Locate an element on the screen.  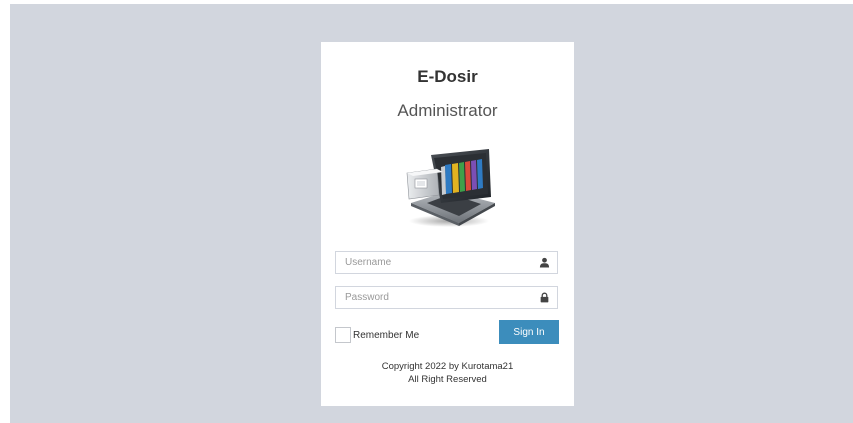
user-icon is located at coordinates (544, 262).